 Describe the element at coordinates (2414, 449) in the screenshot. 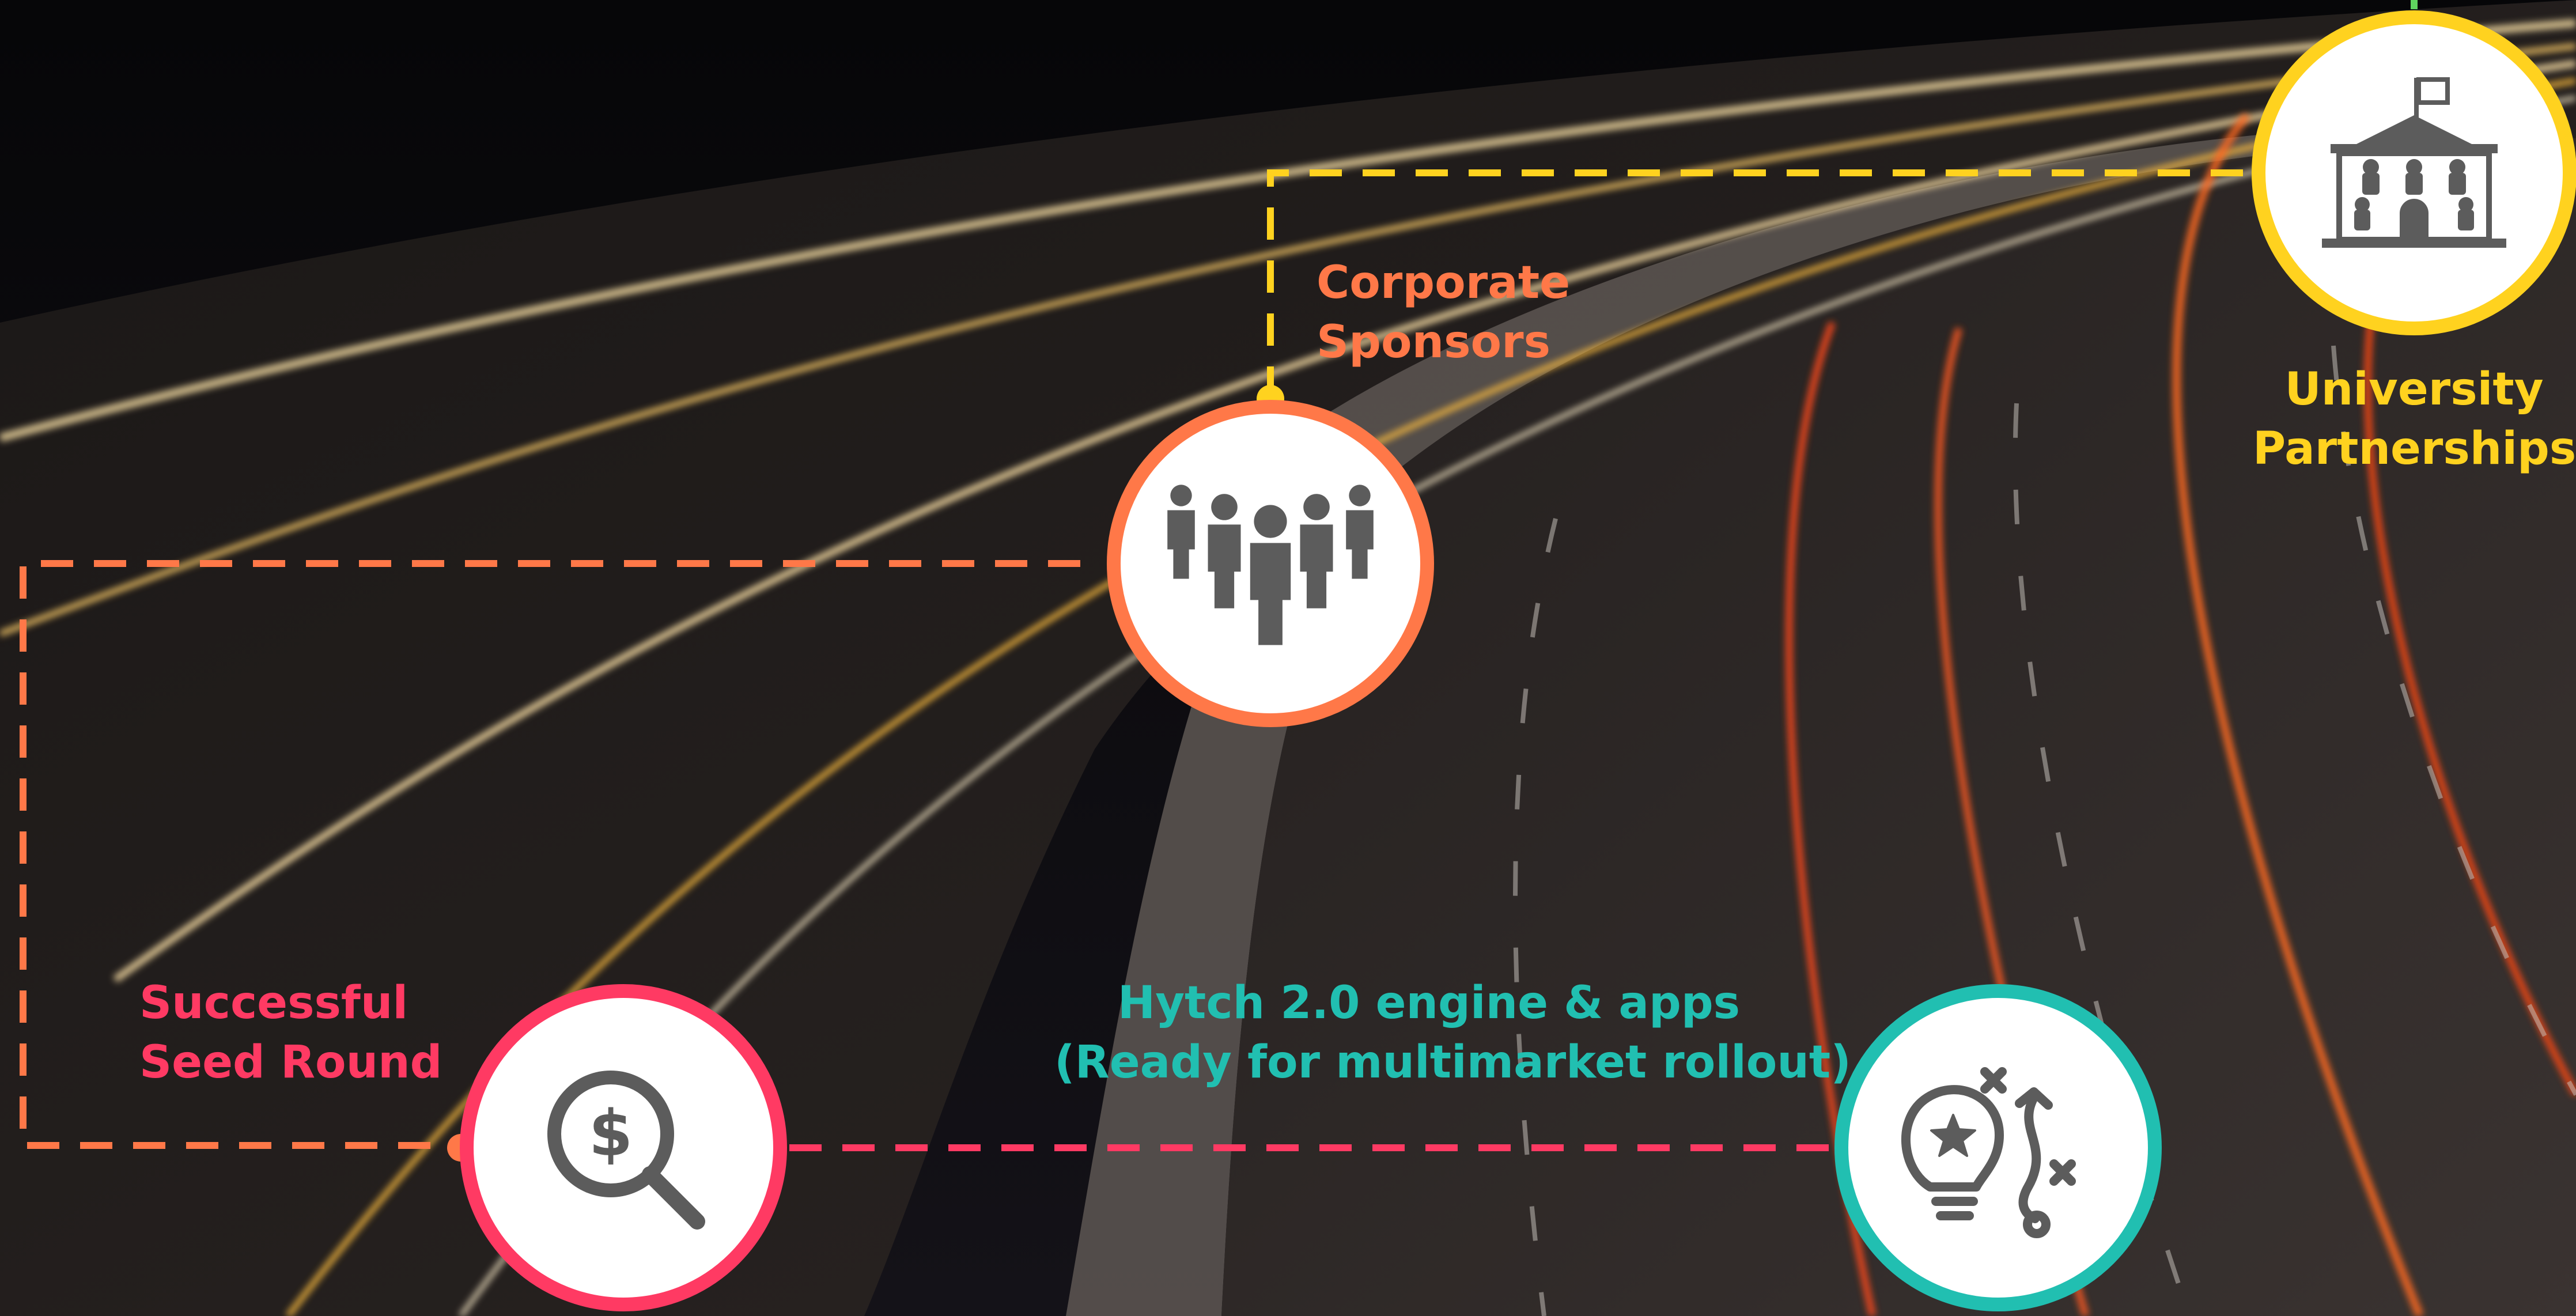

I see `university-label-line2: Partnerships` at that location.